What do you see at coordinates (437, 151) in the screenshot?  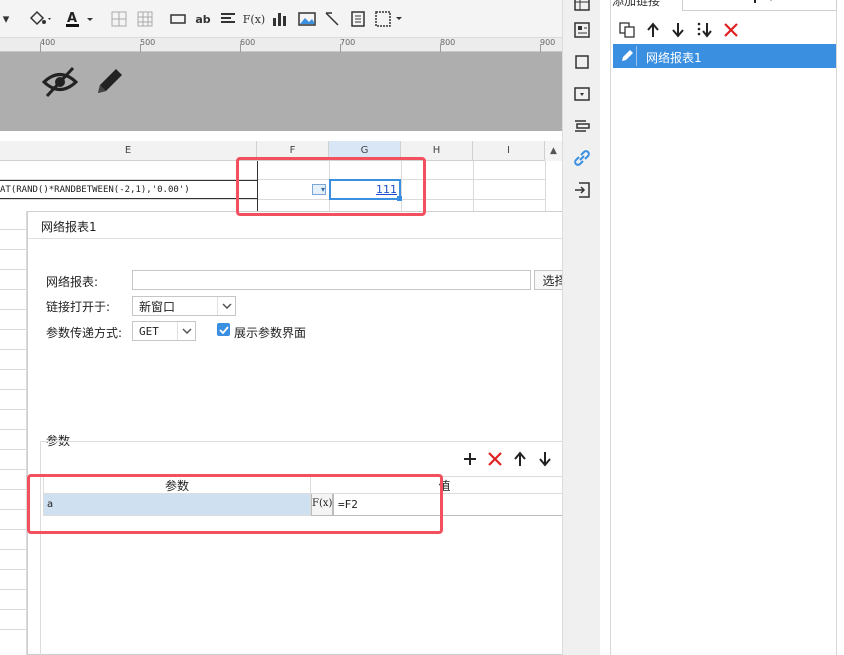 I see `column-header-h: H` at bounding box center [437, 151].